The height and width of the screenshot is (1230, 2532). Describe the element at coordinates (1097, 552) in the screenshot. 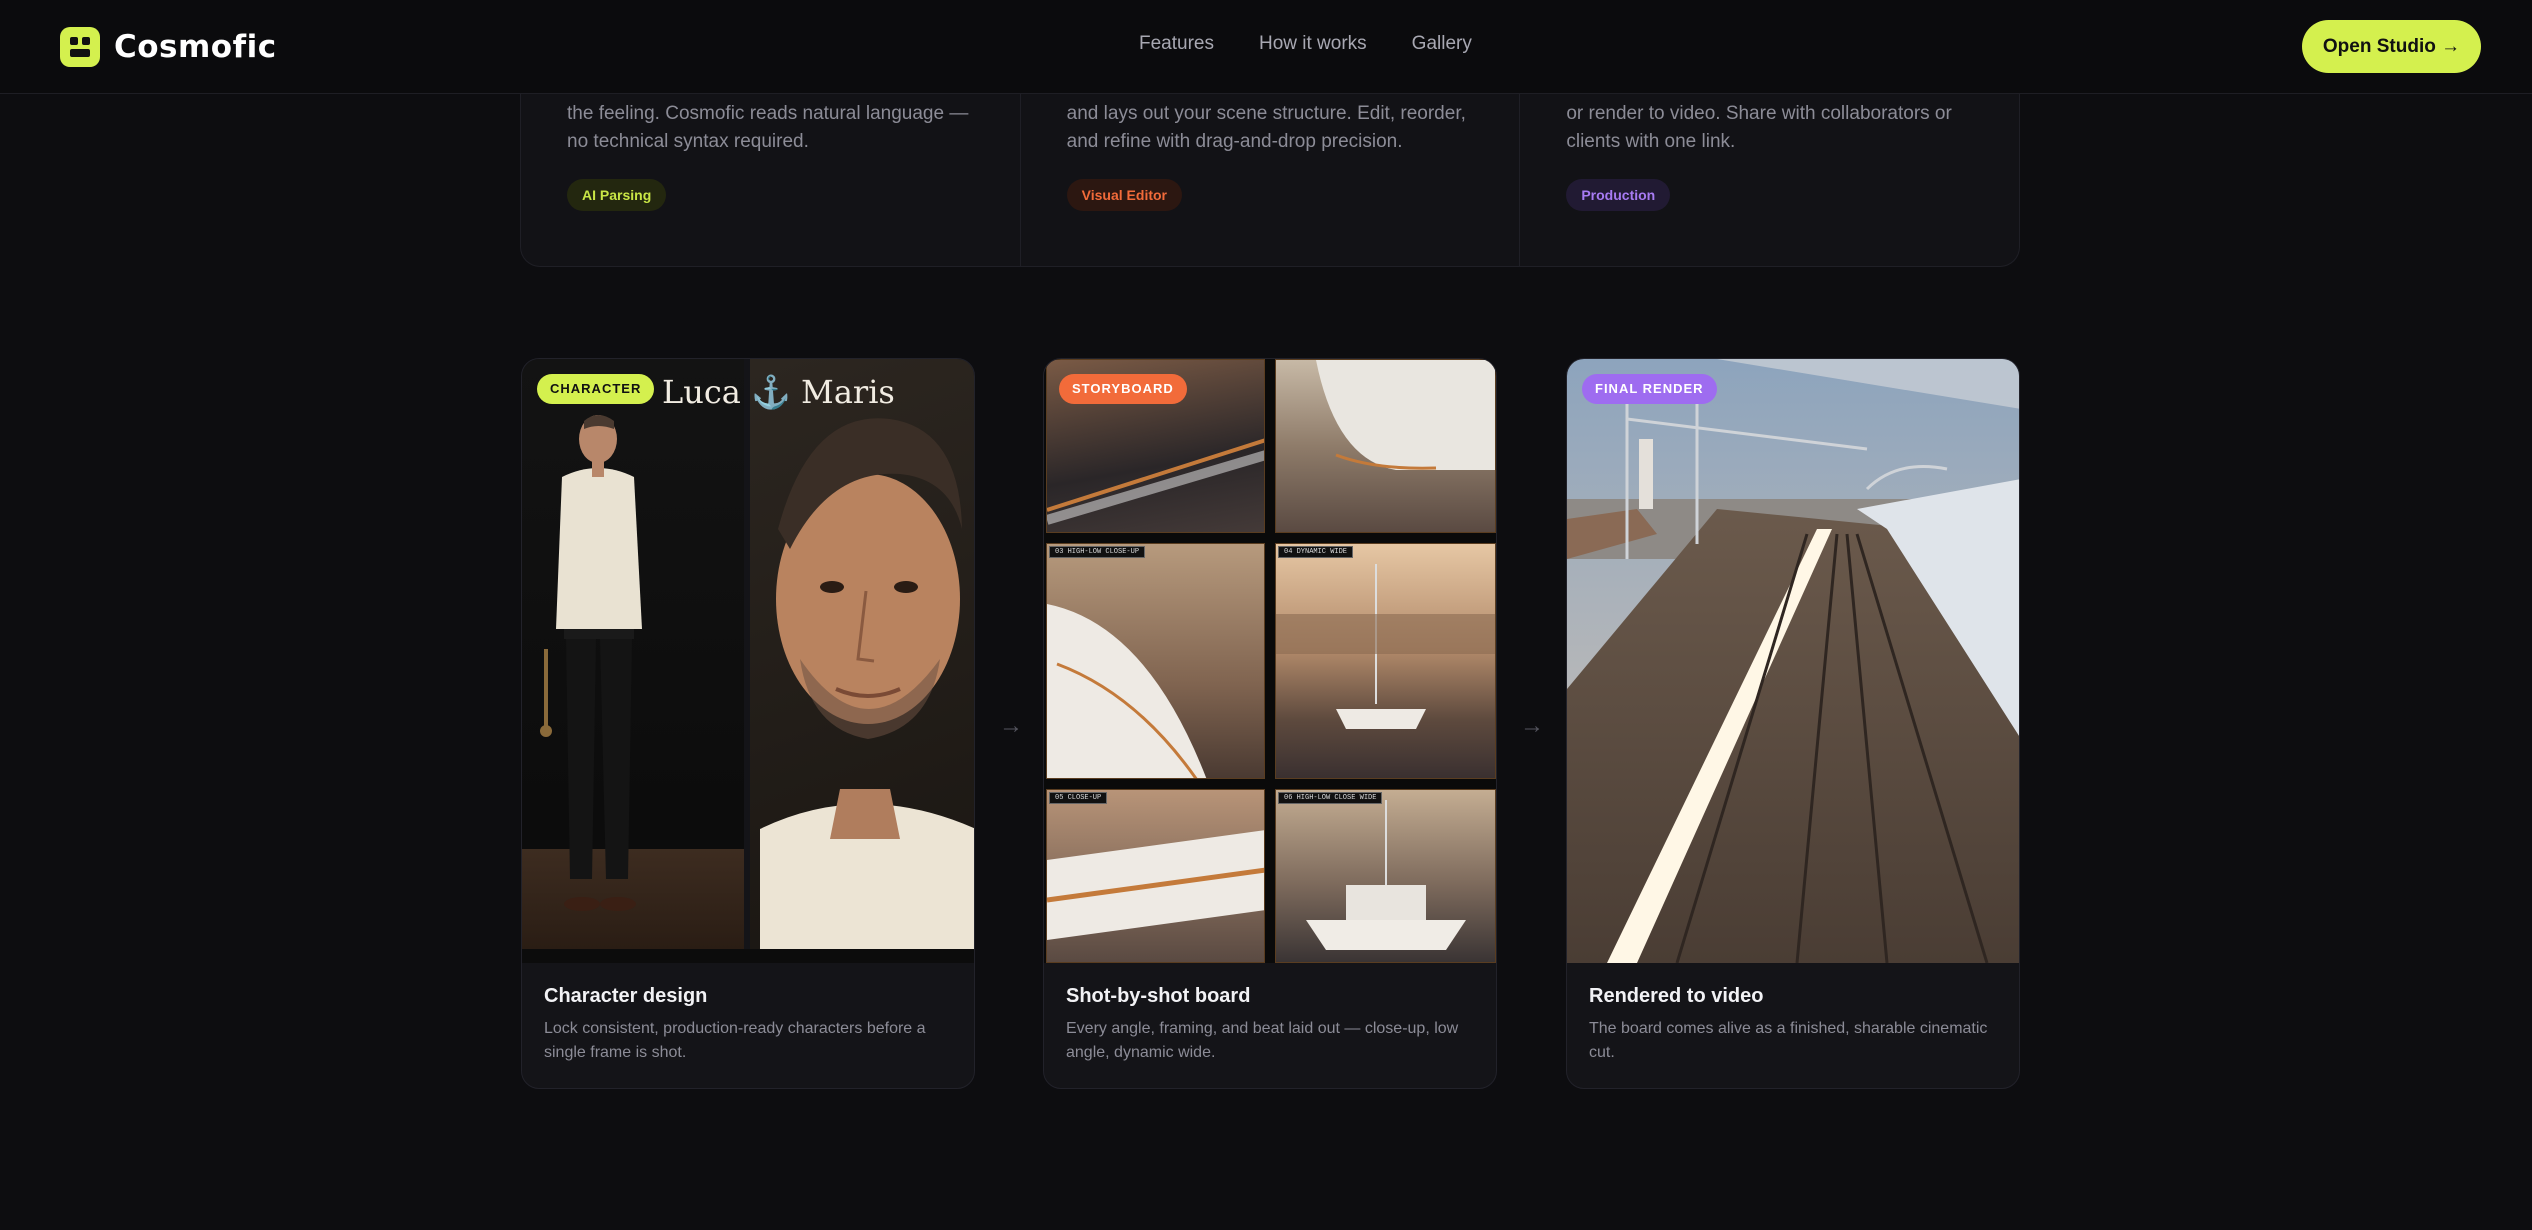

I see `panel-label: 03 HIGH-LOW CLOSE-UP` at that location.